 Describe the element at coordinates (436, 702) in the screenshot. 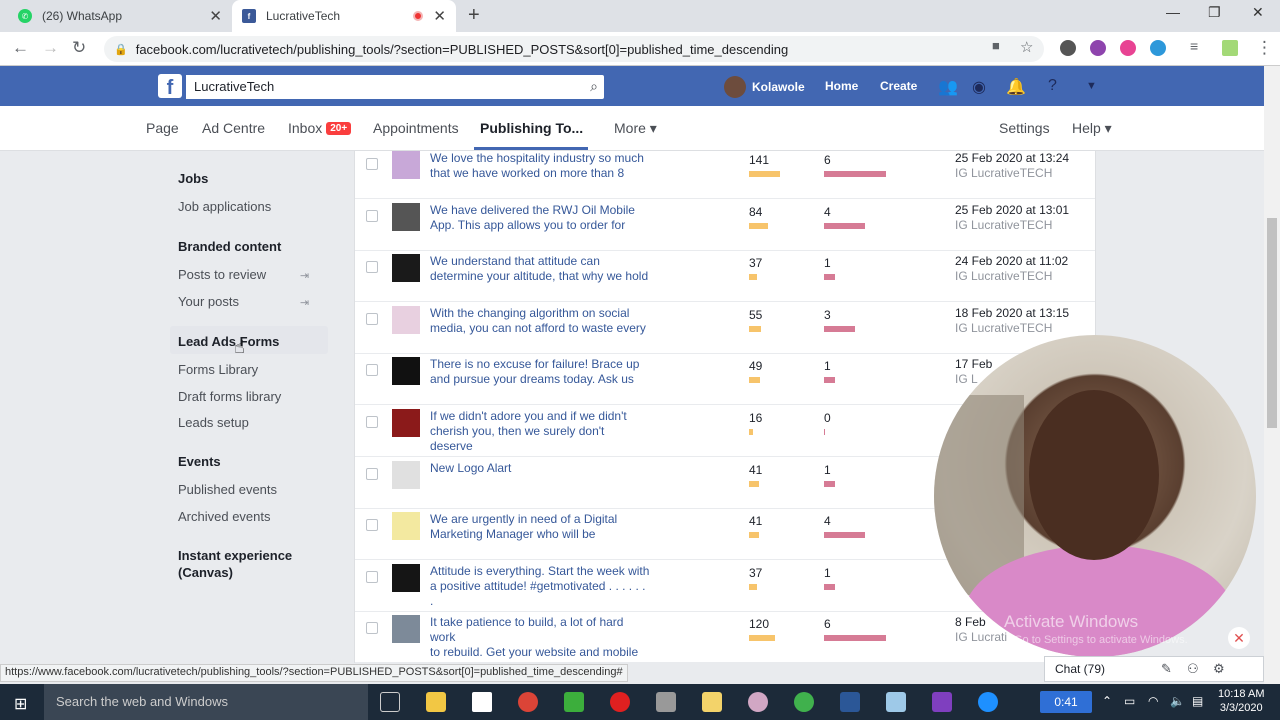

I see `file-explorer-icon` at that location.